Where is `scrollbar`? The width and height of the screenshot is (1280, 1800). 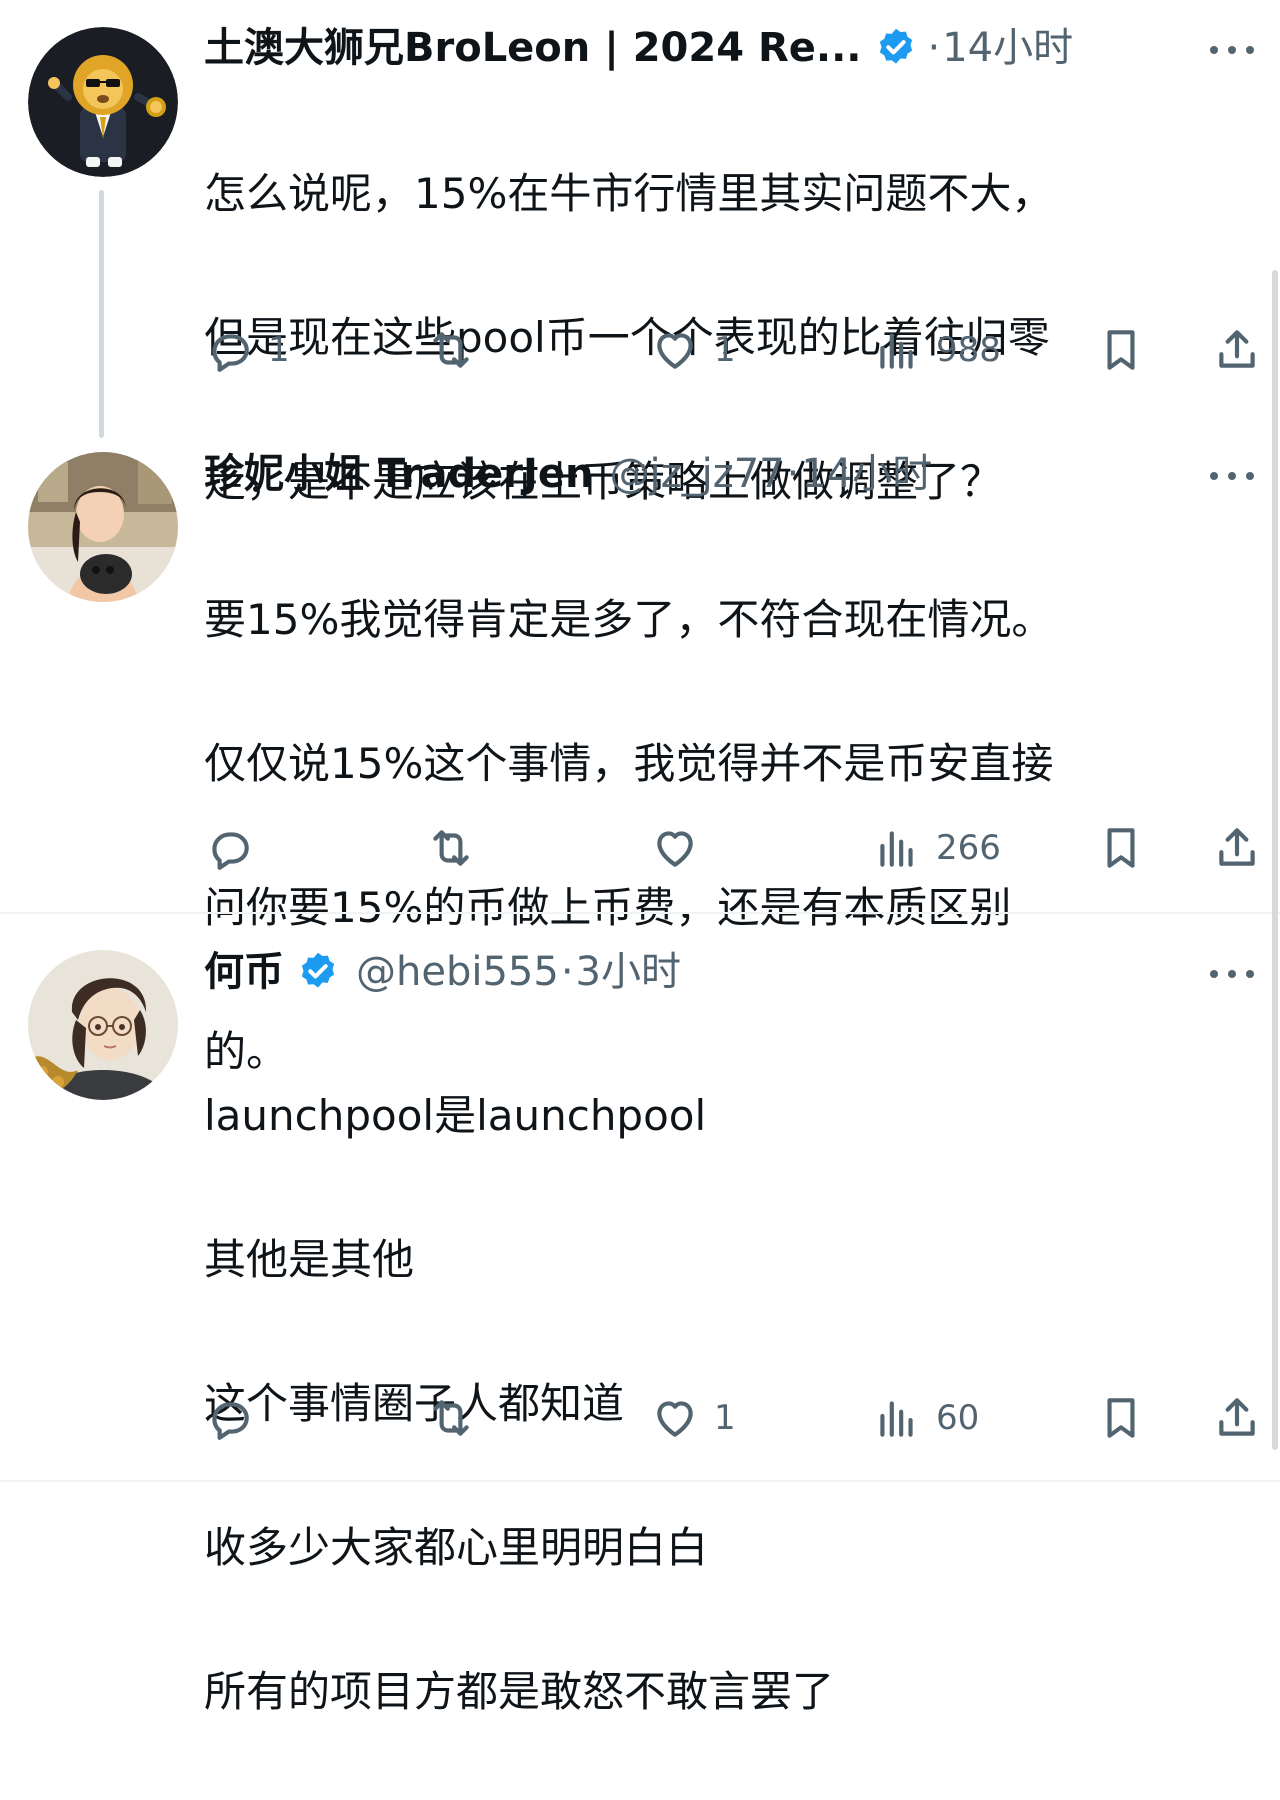
scrollbar is located at coordinates (1275, 860).